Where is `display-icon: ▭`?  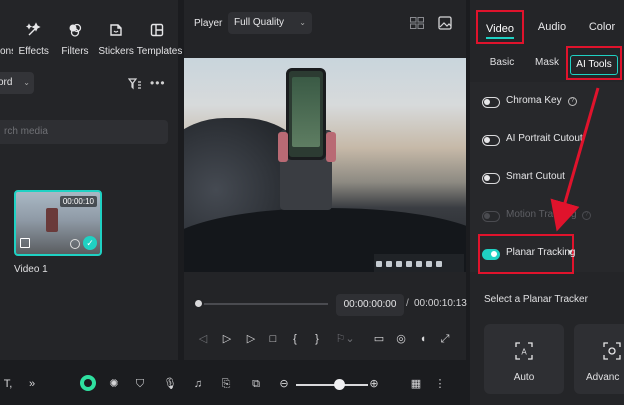
display-icon: ▭ is located at coordinates (379, 339).